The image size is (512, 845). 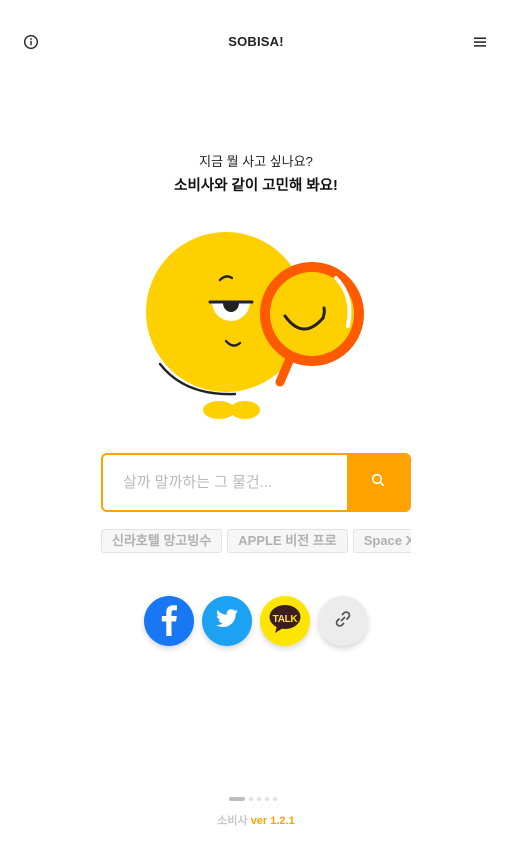 I want to click on search-button, so click(x=378, y=482).